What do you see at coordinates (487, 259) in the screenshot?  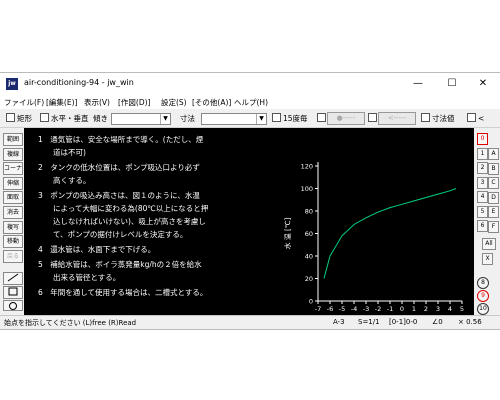 I see `layer-x-button: X` at bounding box center [487, 259].